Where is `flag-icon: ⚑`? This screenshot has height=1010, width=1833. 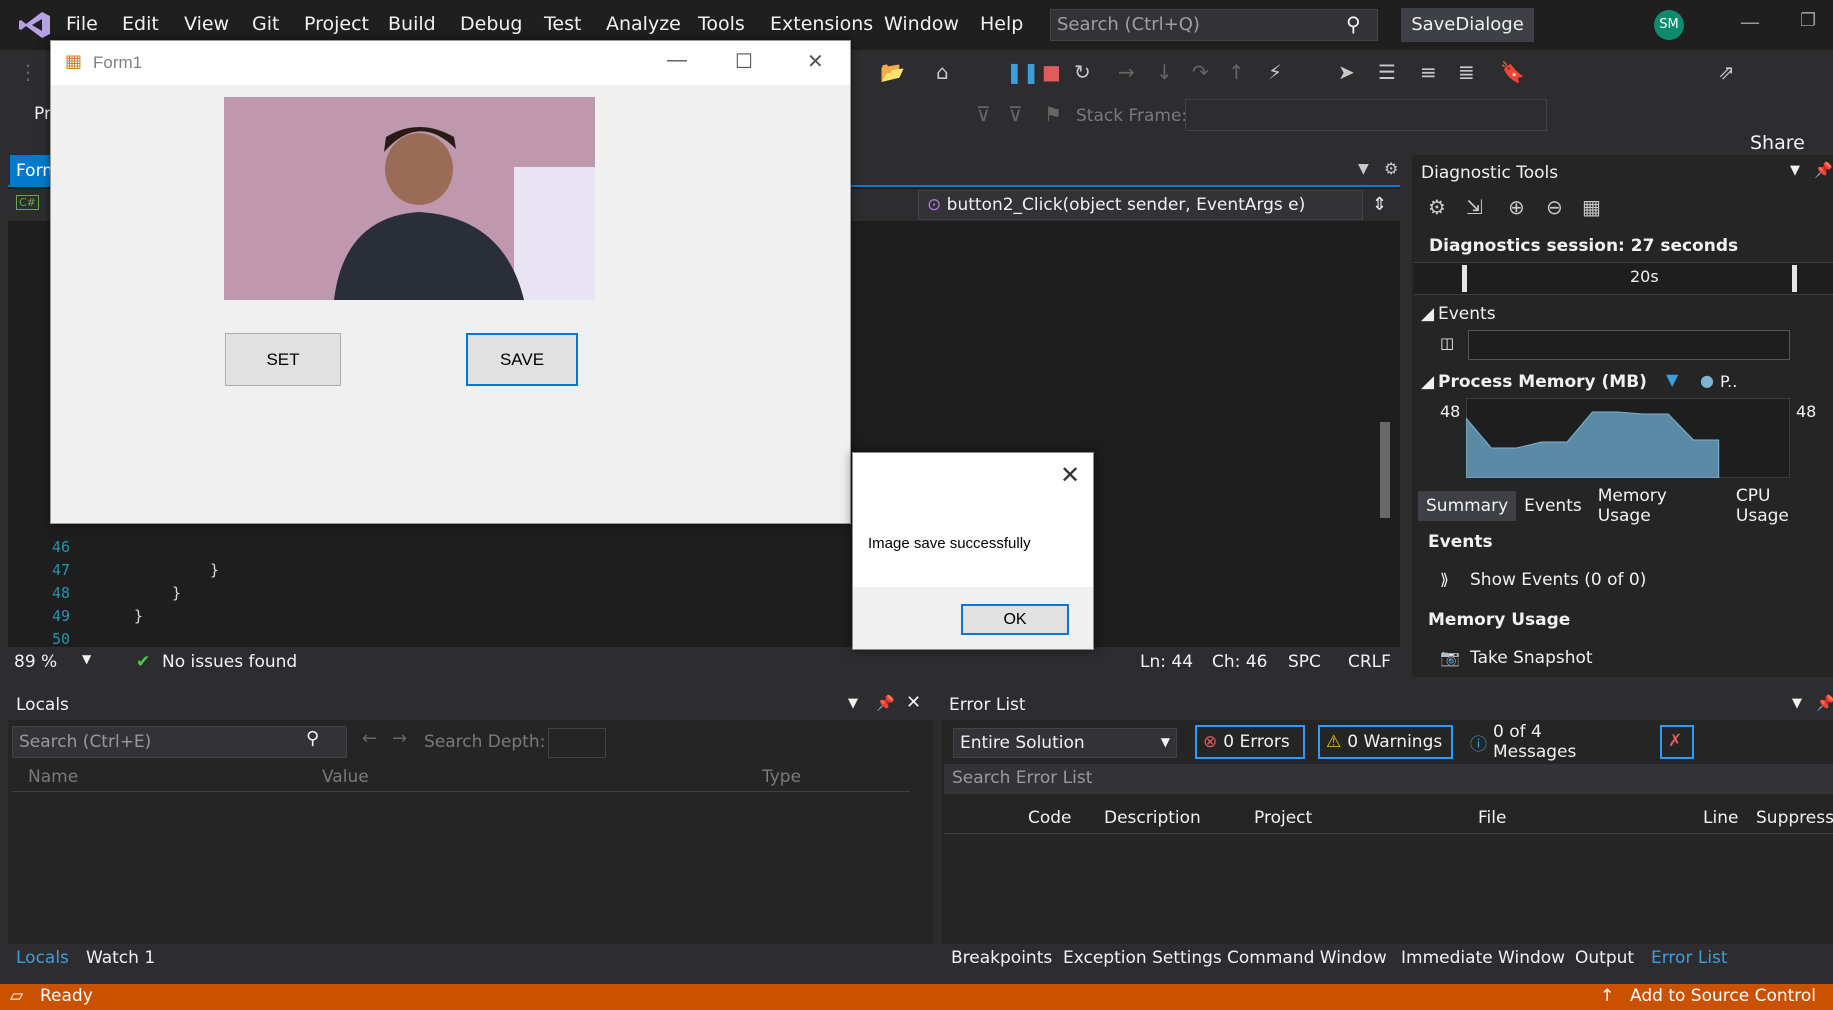
flag-icon: ⚑ is located at coordinates (1053, 114).